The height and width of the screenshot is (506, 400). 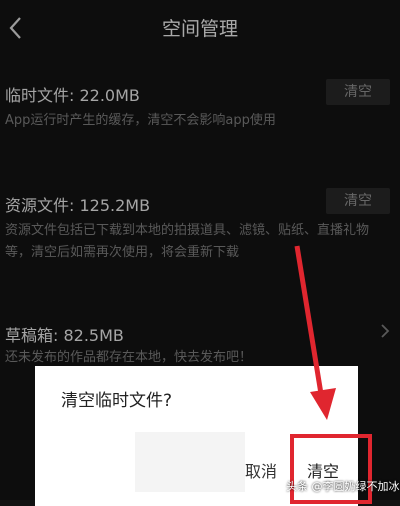 What do you see at coordinates (261, 470) in the screenshot?
I see `cancel-button: 取消` at bounding box center [261, 470].